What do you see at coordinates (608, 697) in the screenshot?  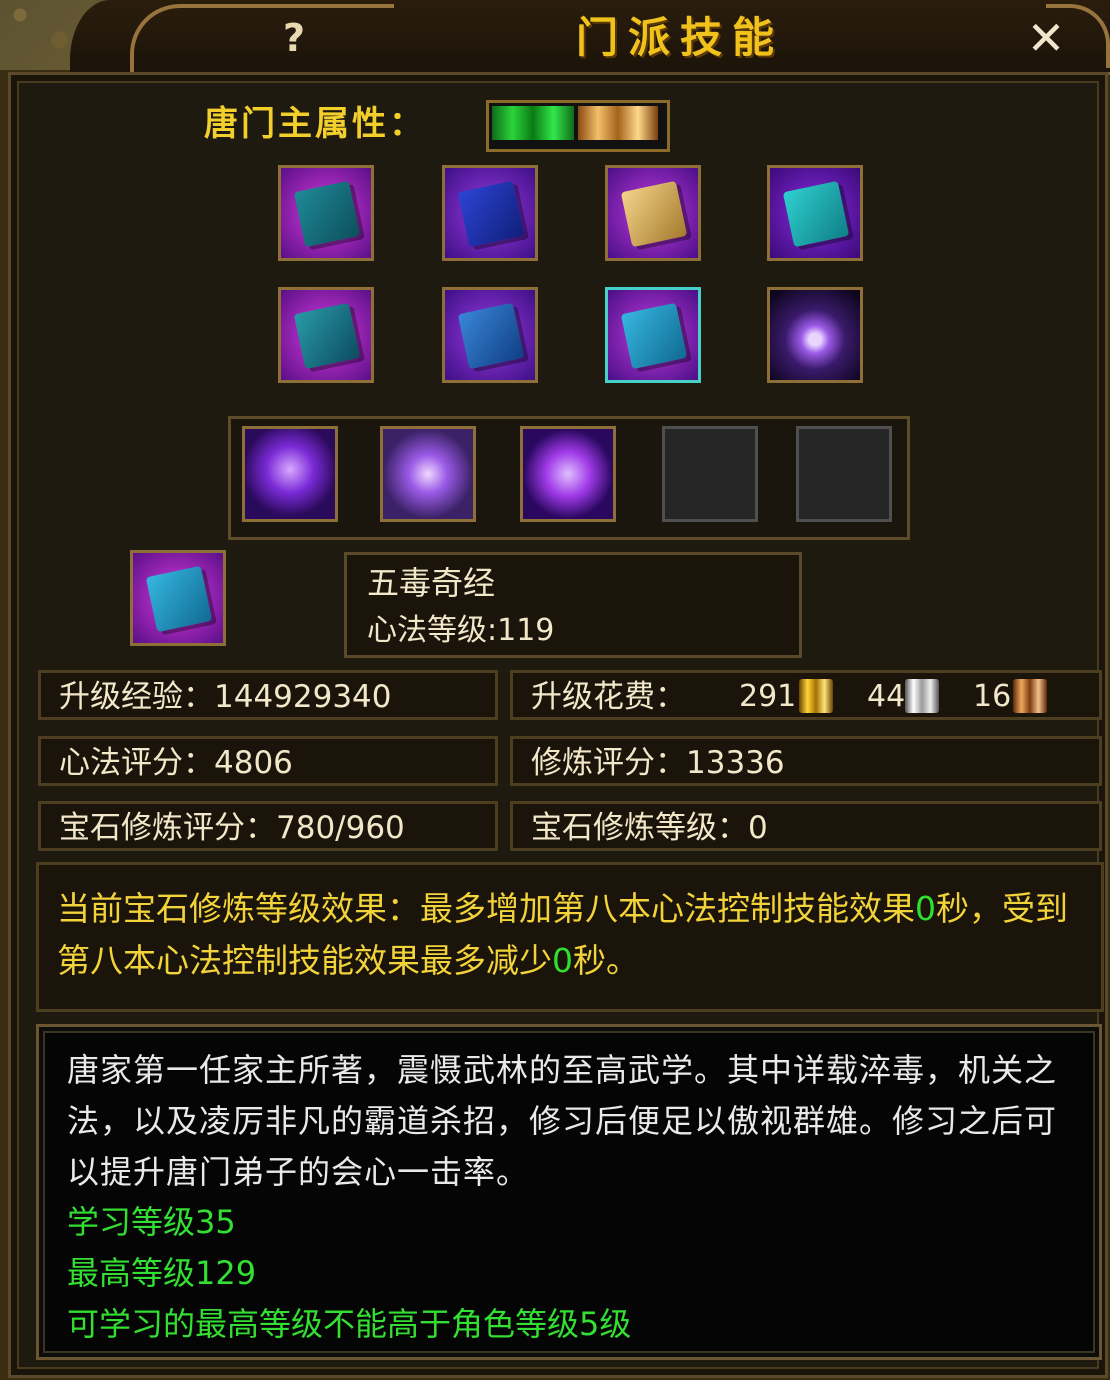 I see `upgrade-cost-label: 升级花费：` at bounding box center [608, 697].